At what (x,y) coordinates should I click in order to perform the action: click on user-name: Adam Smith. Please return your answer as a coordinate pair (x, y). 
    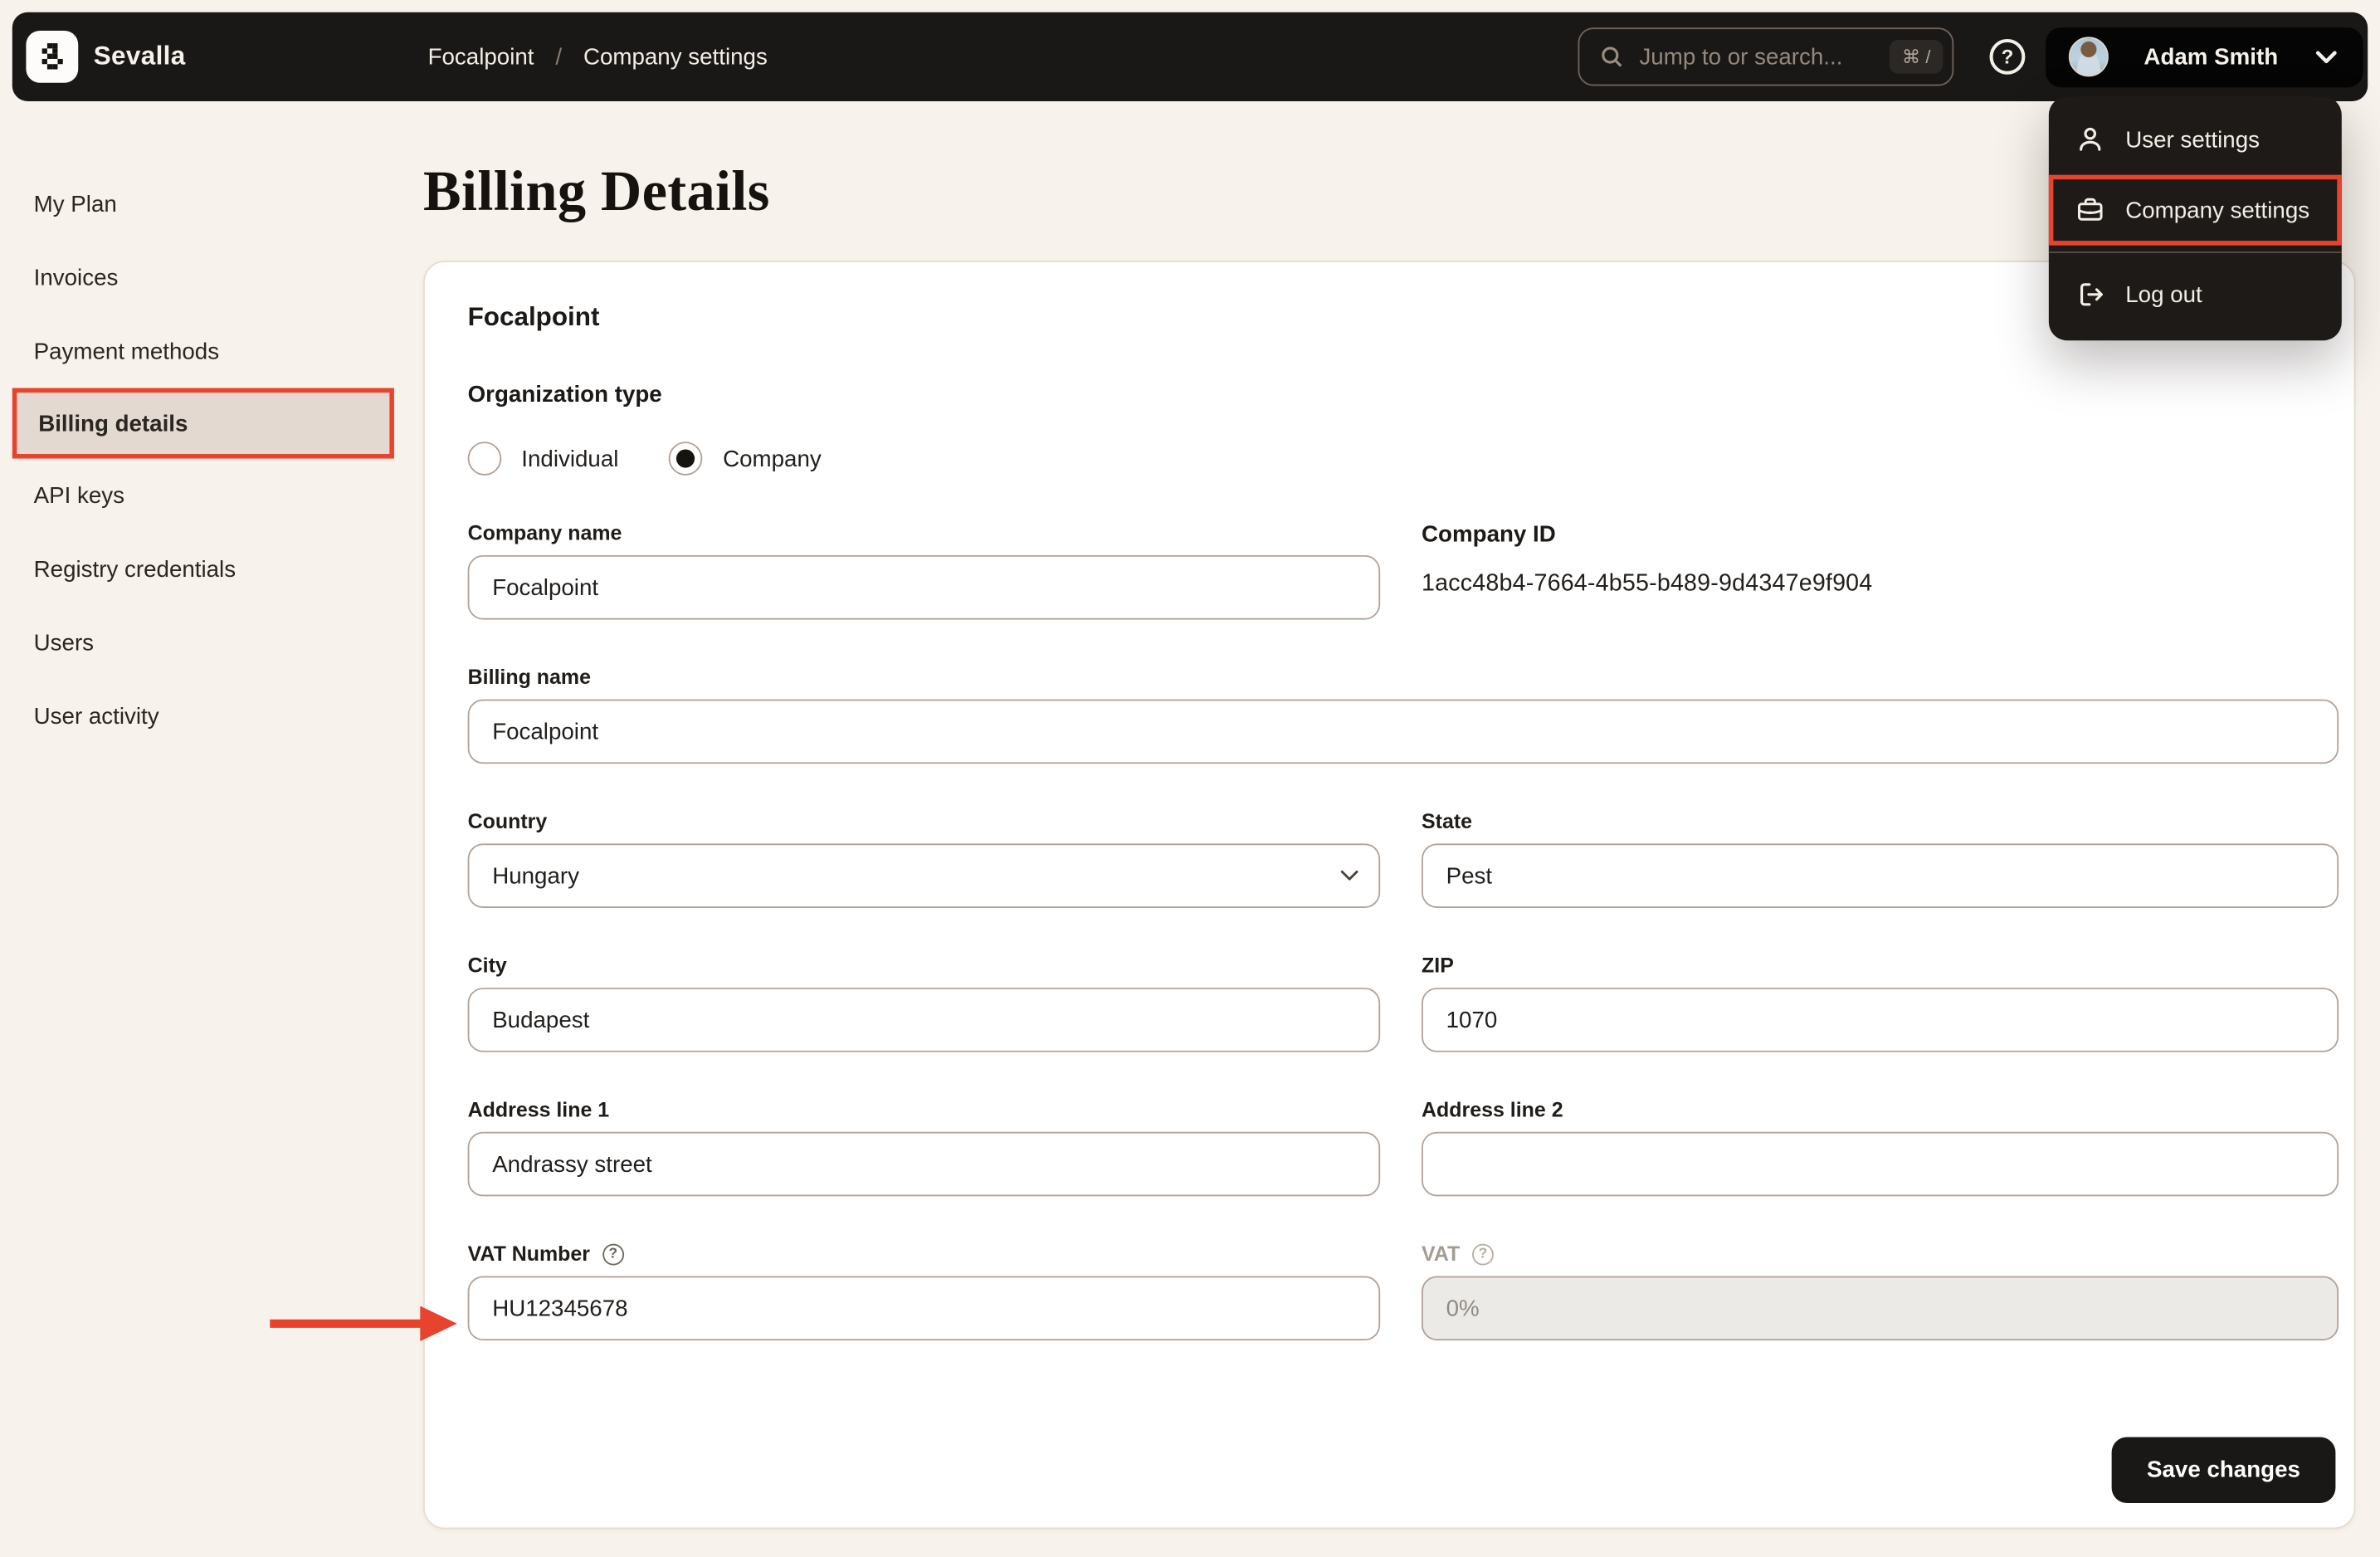
    Looking at the image, I should click on (2211, 57).